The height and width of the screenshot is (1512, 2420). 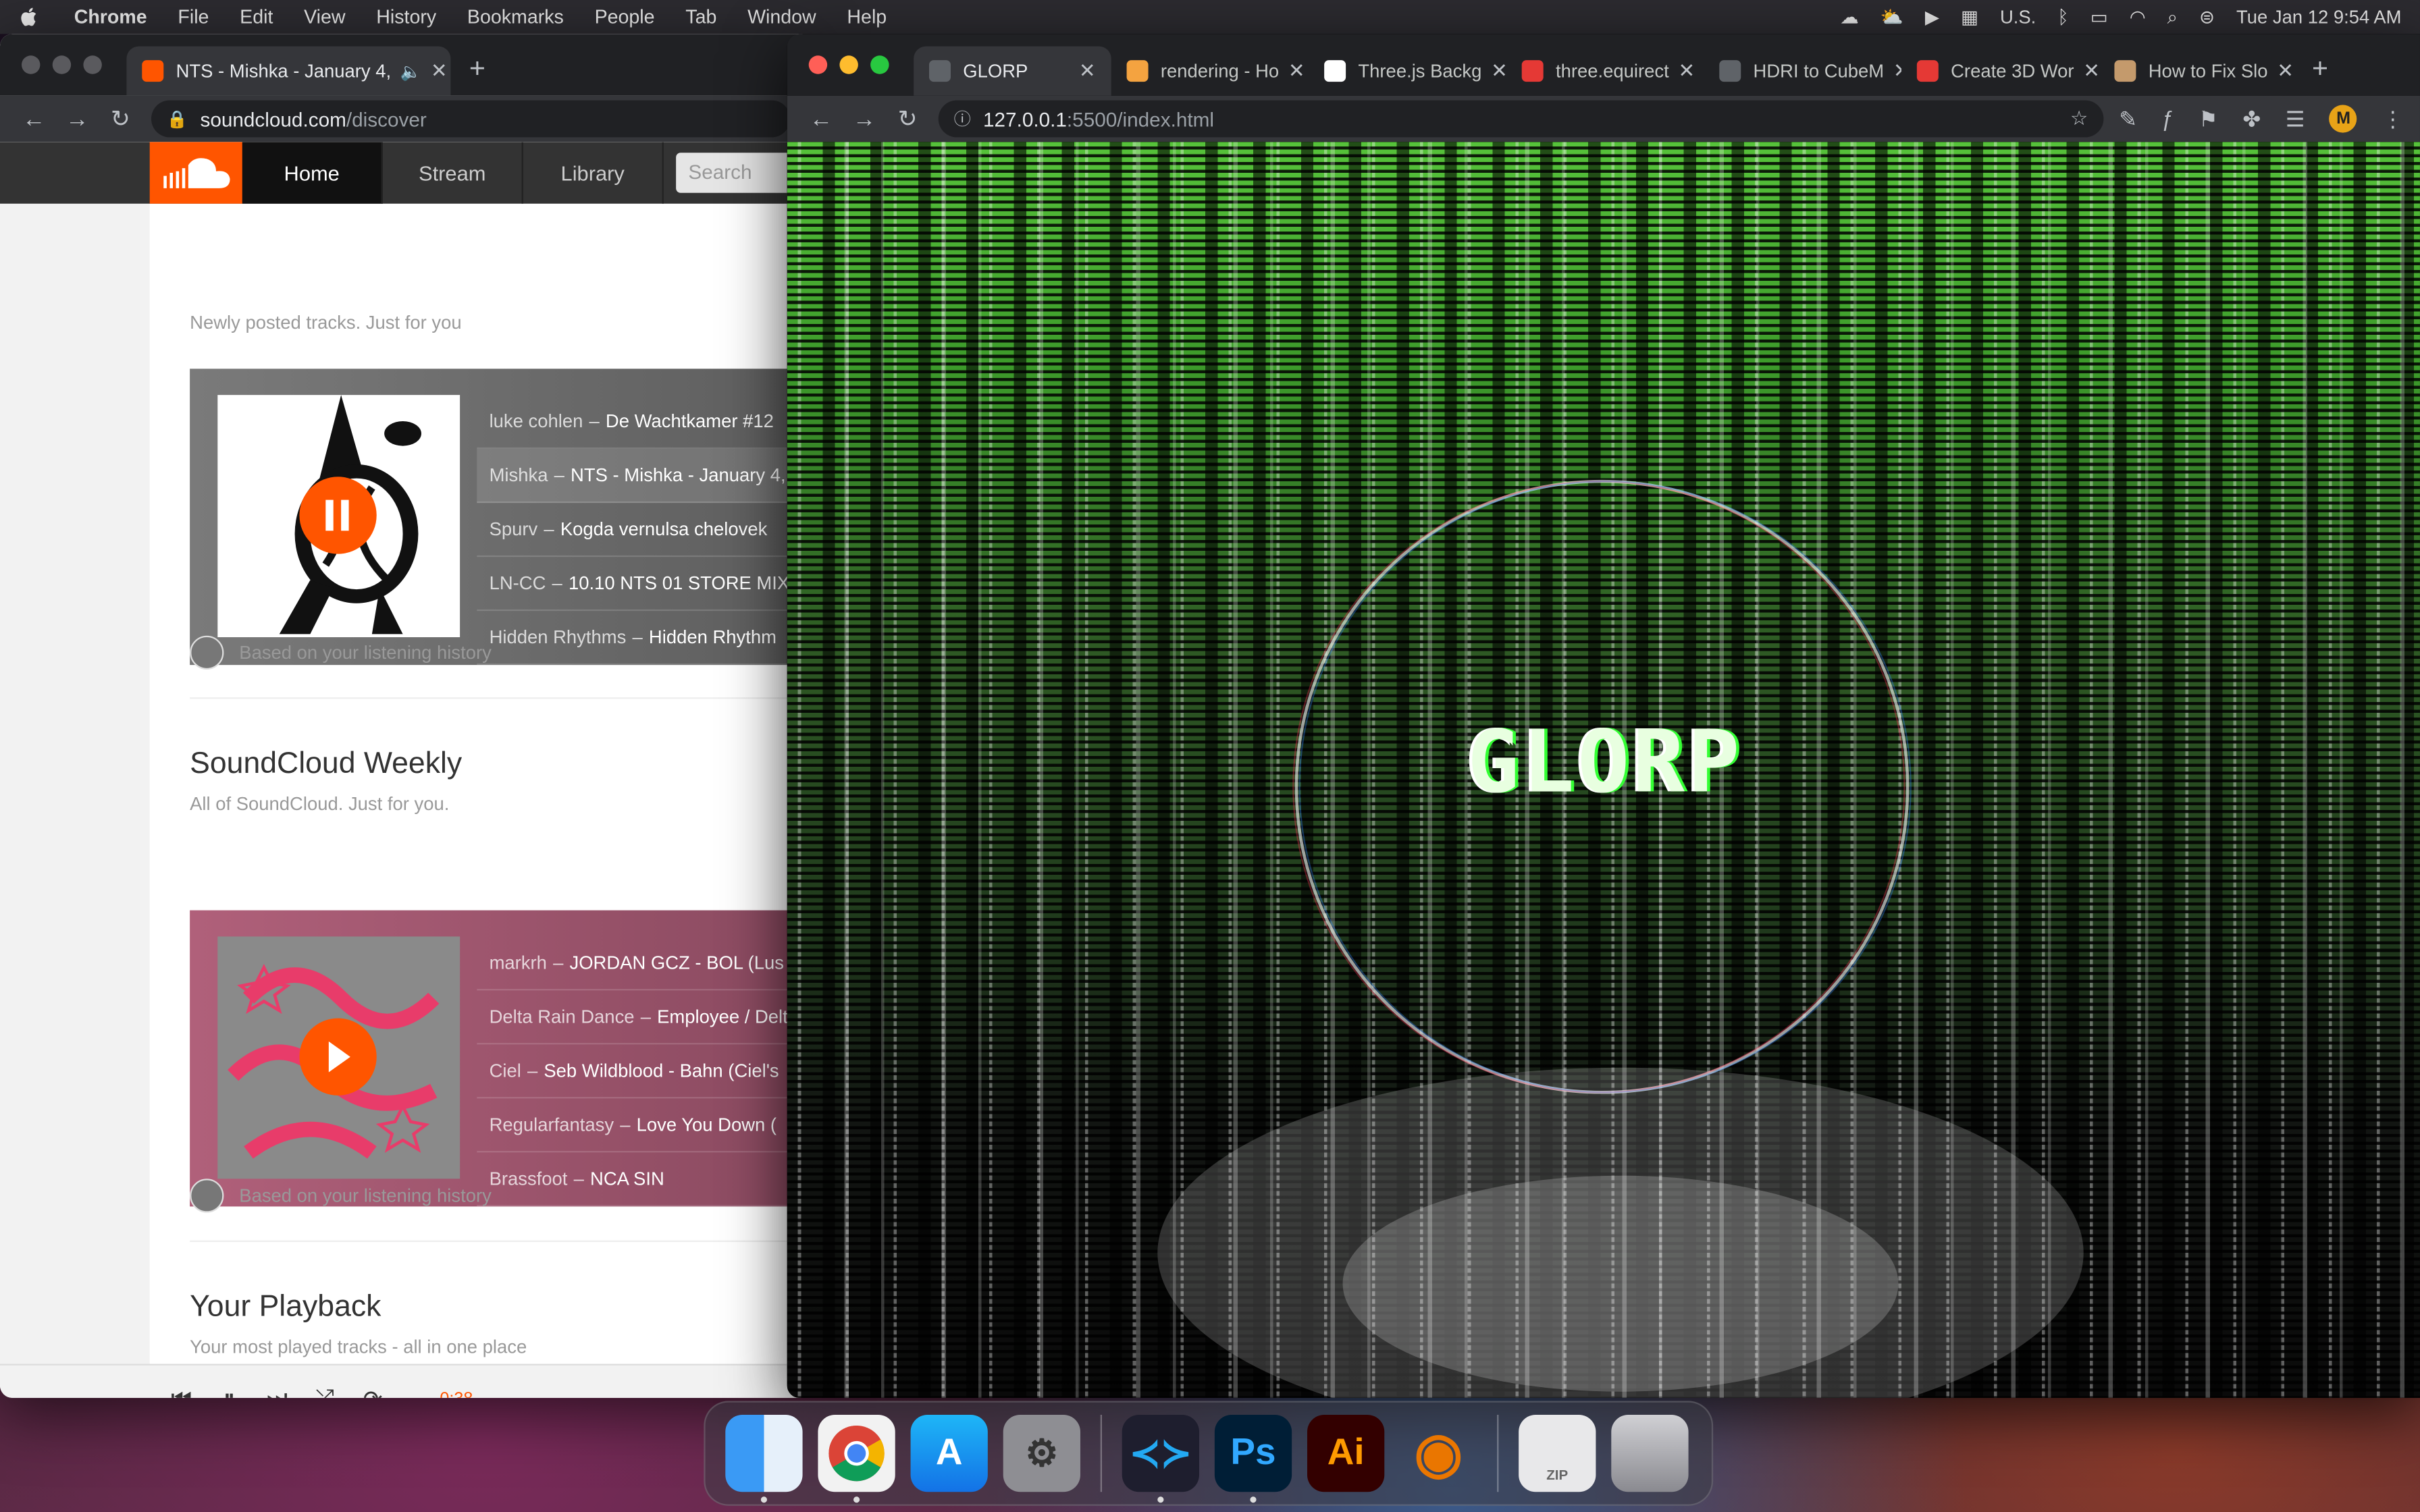 I want to click on flag-icon: ▦, so click(x=1969, y=17).